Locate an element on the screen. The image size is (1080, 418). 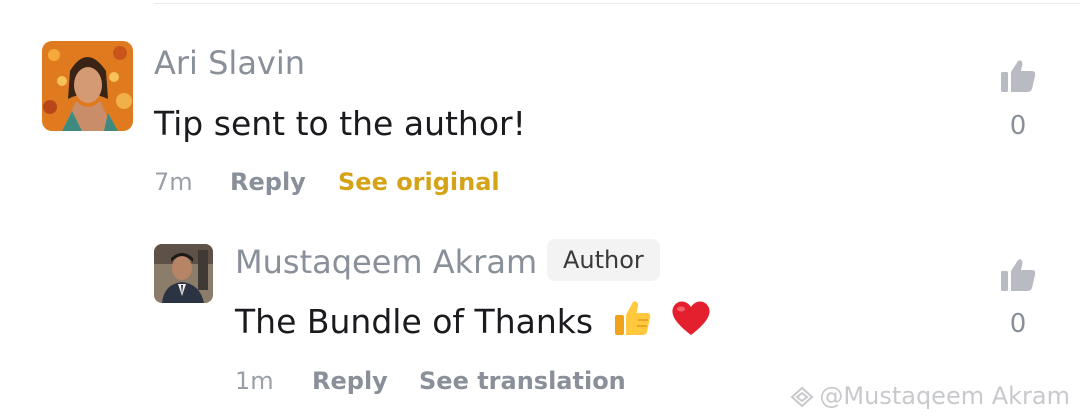
comment-author-name: Ari Slavin is located at coordinates (229, 63).